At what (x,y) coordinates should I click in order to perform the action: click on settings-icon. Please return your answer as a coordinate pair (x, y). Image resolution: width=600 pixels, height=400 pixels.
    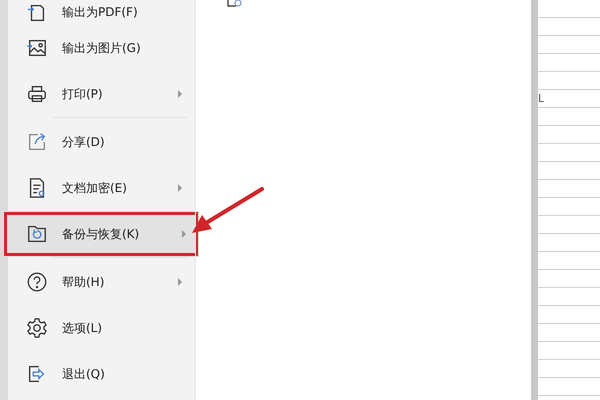
    Looking at the image, I should click on (37, 328).